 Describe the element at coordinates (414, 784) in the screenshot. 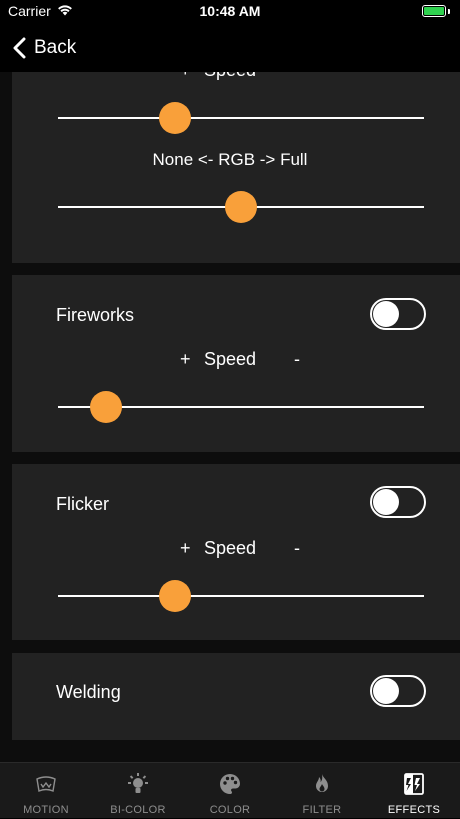

I see `effects-icon` at that location.